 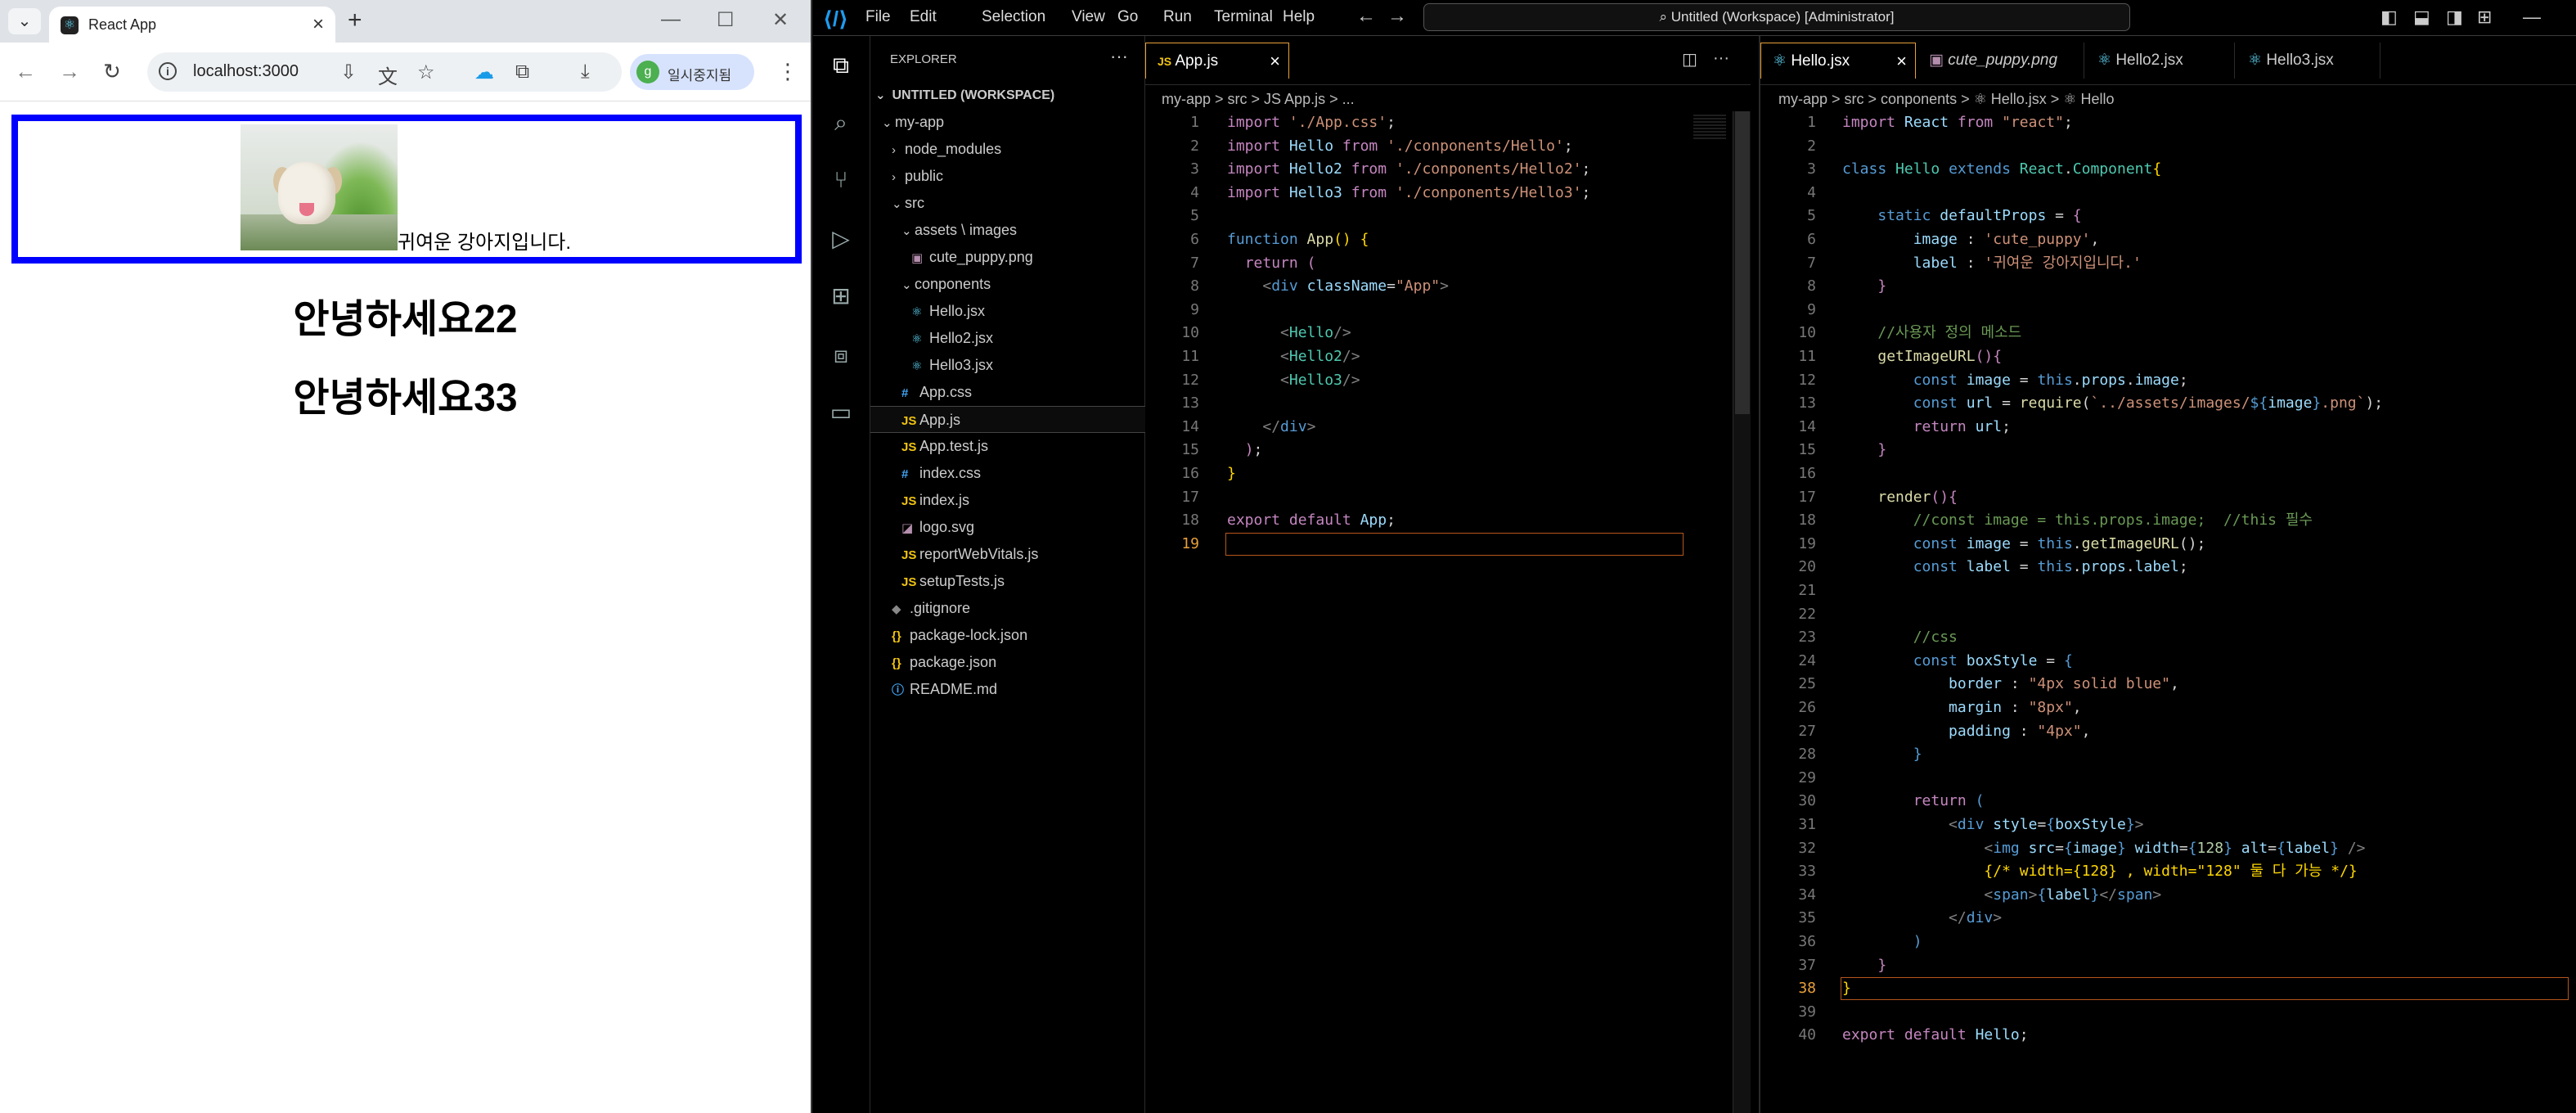 What do you see at coordinates (2015, 381) in the screenshot?
I see `code-line: const image = this.props.image;` at bounding box center [2015, 381].